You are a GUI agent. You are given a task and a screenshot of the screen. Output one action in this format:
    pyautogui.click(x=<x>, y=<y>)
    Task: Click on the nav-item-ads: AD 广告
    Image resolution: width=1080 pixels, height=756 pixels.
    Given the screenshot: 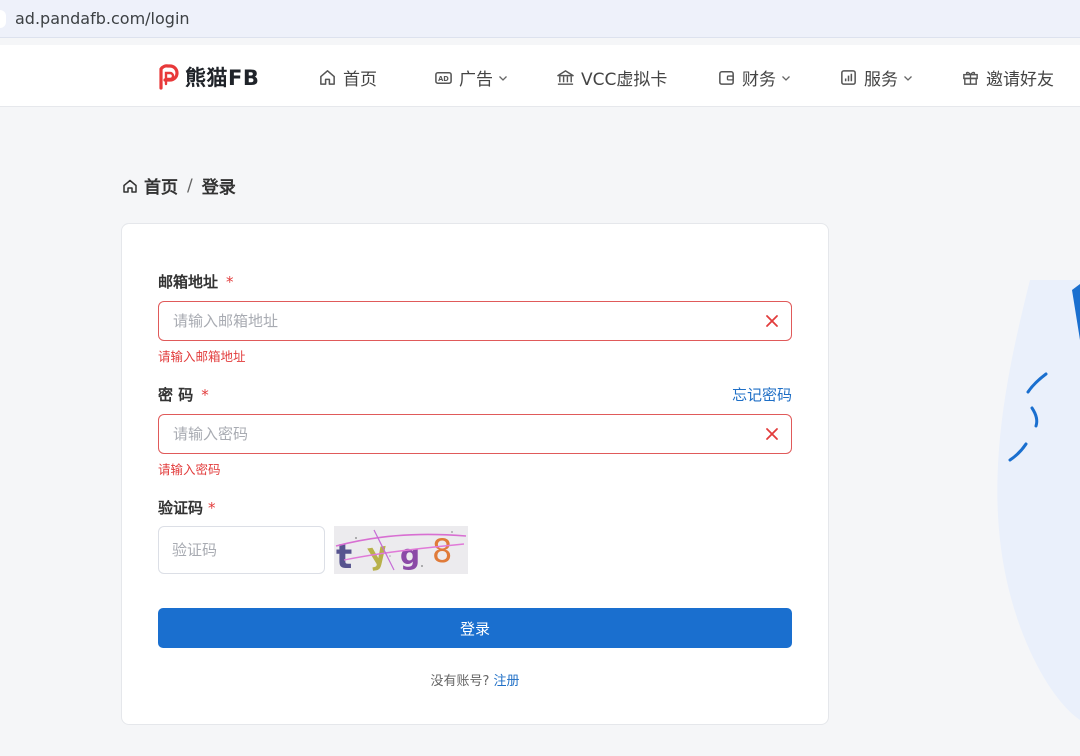 What is the action you would take?
    pyautogui.click(x=471, y=77)
    